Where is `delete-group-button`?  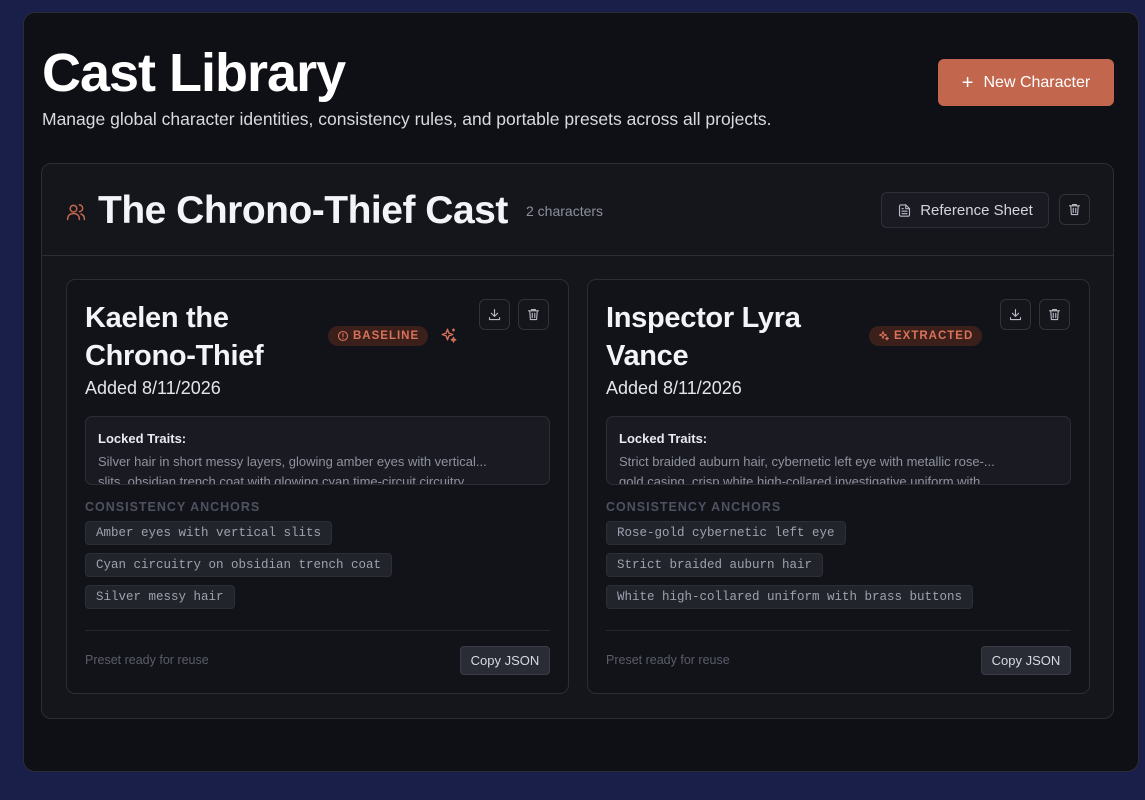 delete-group-button is located at coordinates (1074, 209).